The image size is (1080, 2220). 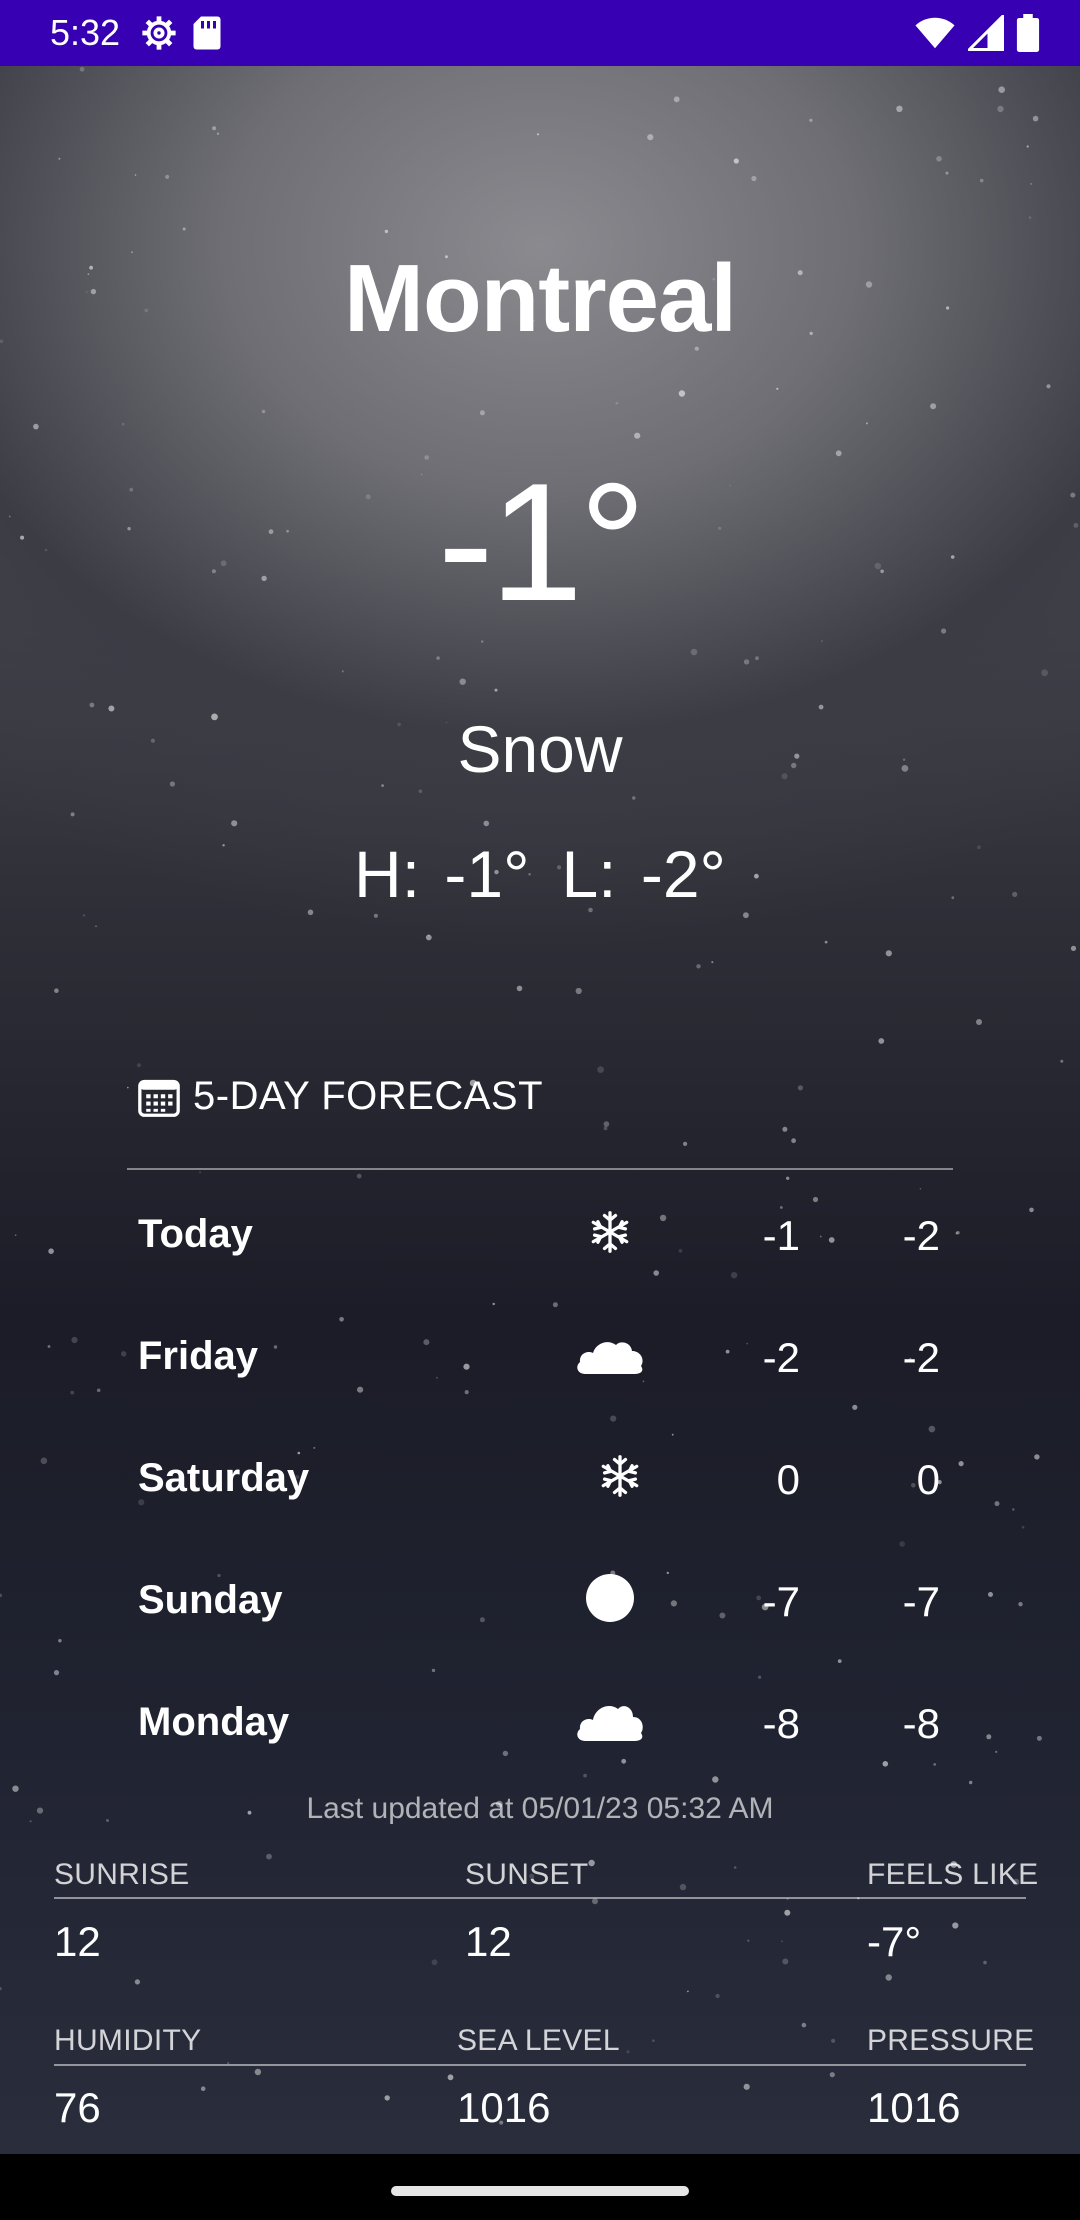 What do you see at coordinates (159, 1097) in the screenshot?
I see `calendar-icon` at bounding box center [159, 1097].